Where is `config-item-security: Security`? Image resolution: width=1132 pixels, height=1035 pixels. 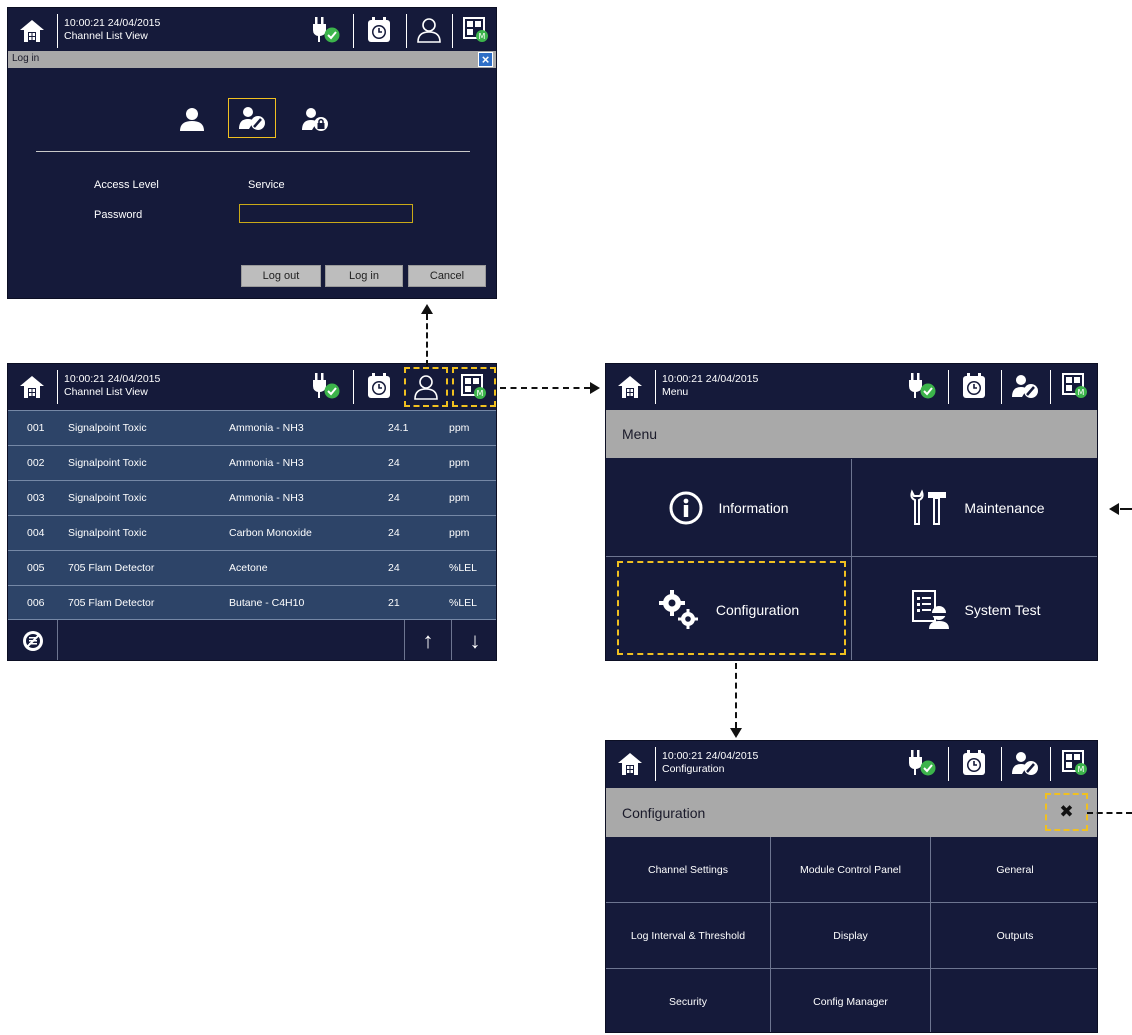 config-item-security: Security is located at coordinates (688, 1000).